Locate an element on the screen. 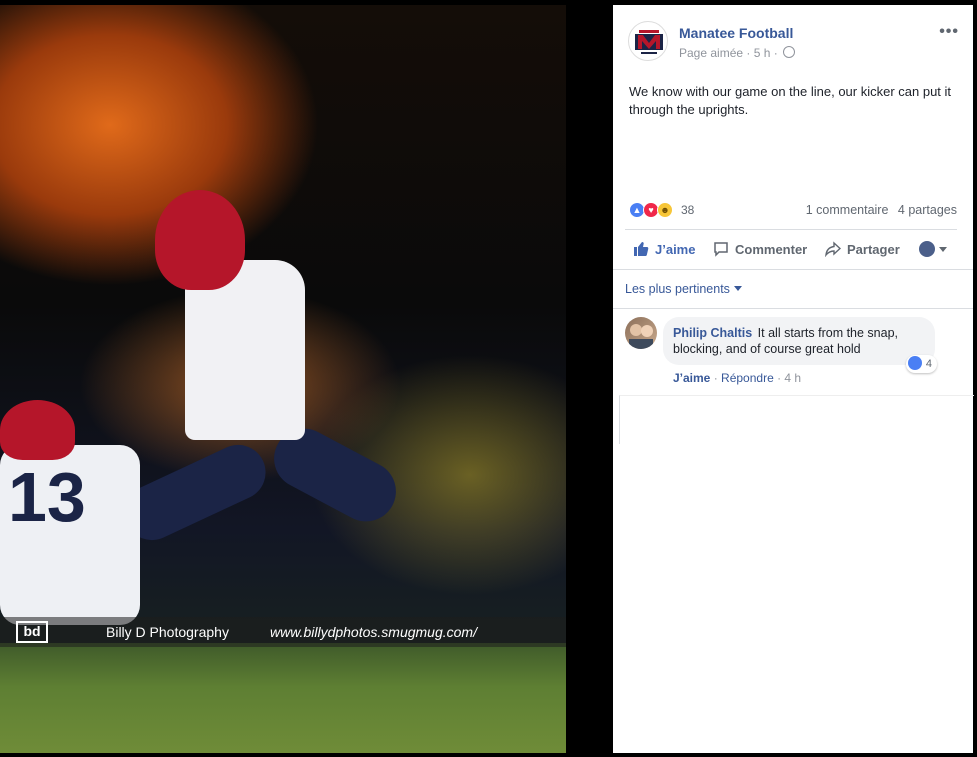 The width and height of the screenshot is (977, 757). holder-number: 13 is located at coordinates (47, 497).